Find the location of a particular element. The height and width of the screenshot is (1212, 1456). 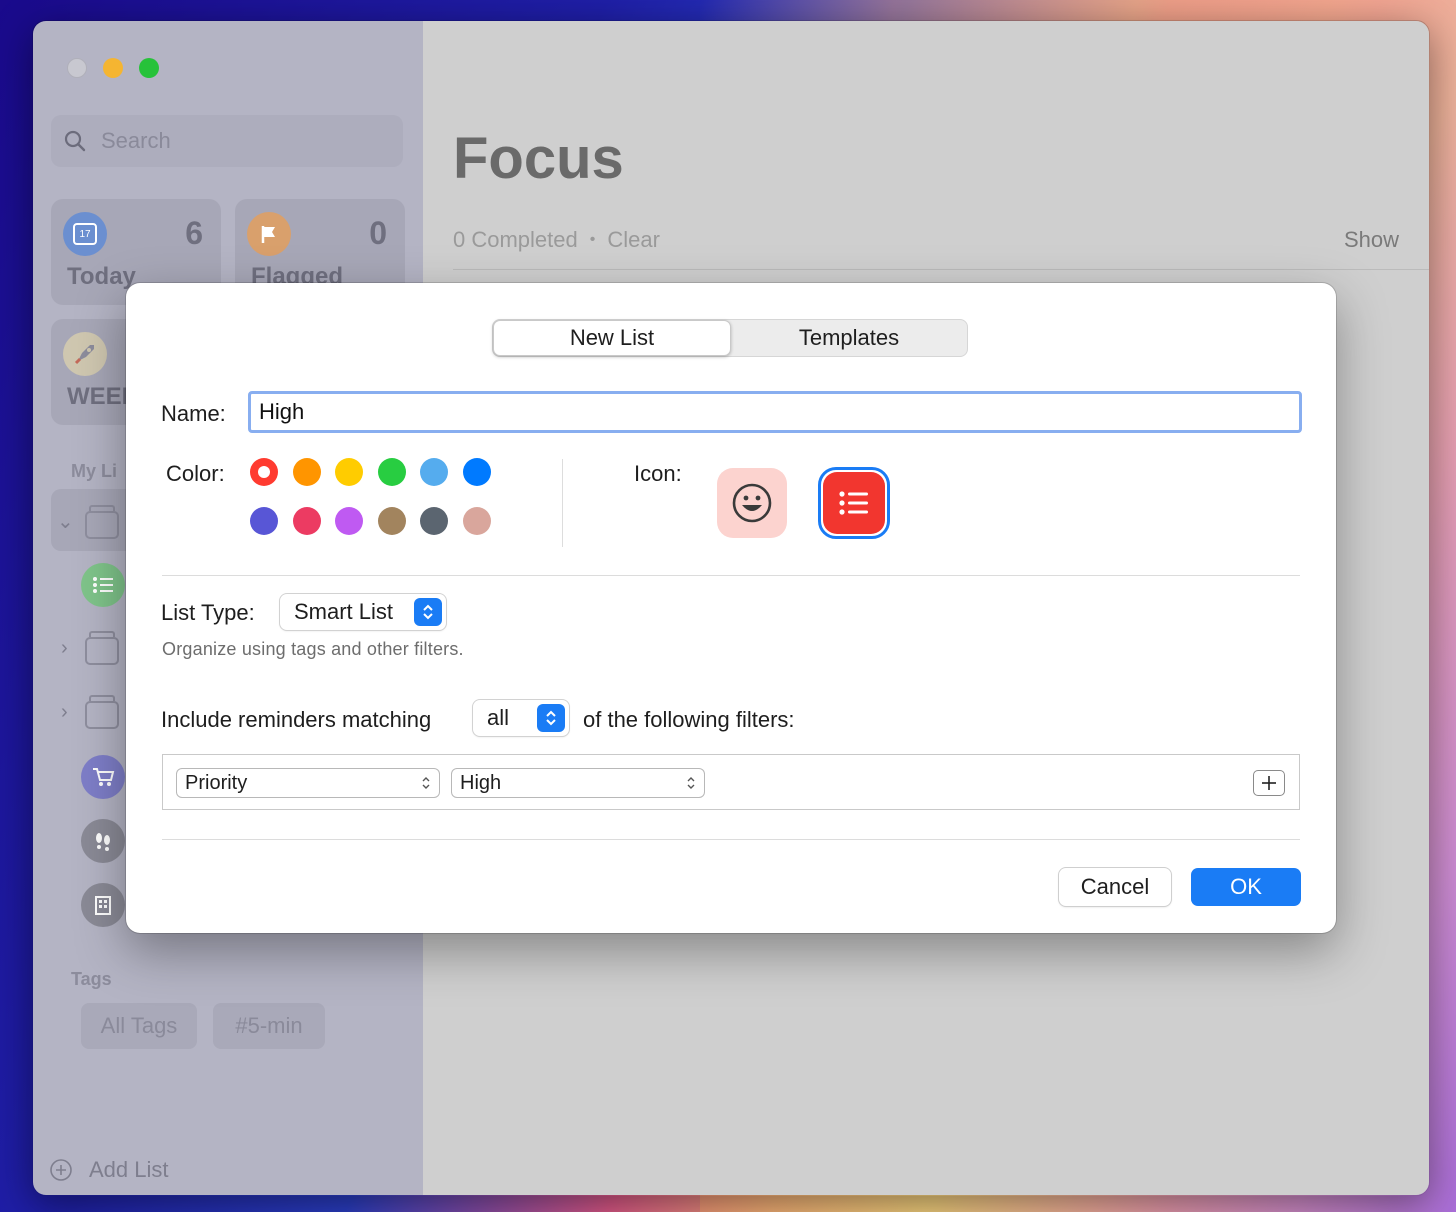

tags-heading: Tags is located at coordinates (91, 979).